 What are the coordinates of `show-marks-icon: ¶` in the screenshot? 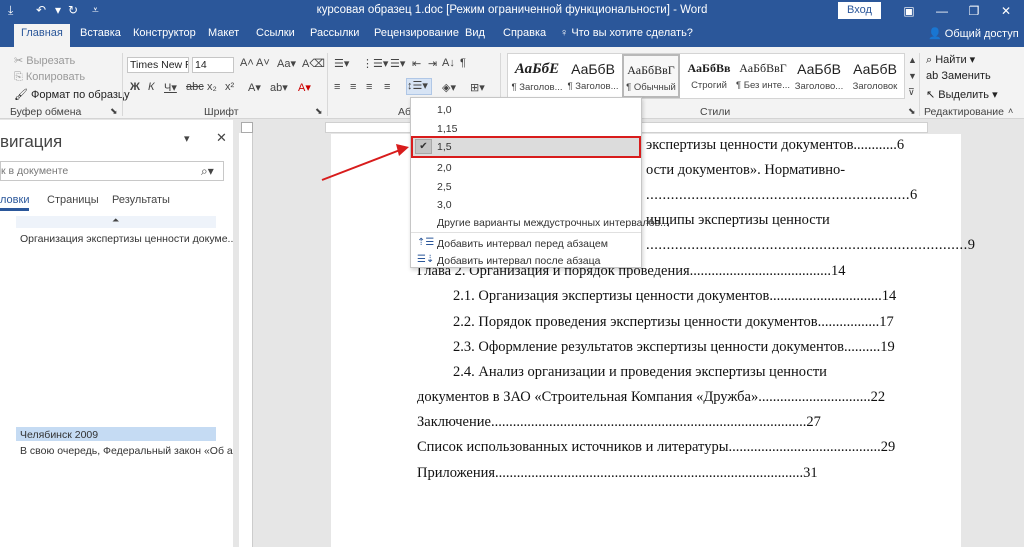 It's located at (463, 63).